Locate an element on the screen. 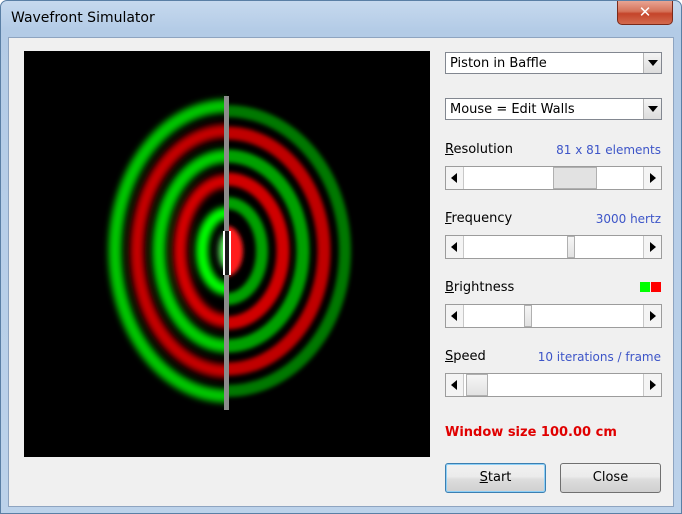 The image size is (682, 514). resolution-slider is located at coordinates (553, 178).